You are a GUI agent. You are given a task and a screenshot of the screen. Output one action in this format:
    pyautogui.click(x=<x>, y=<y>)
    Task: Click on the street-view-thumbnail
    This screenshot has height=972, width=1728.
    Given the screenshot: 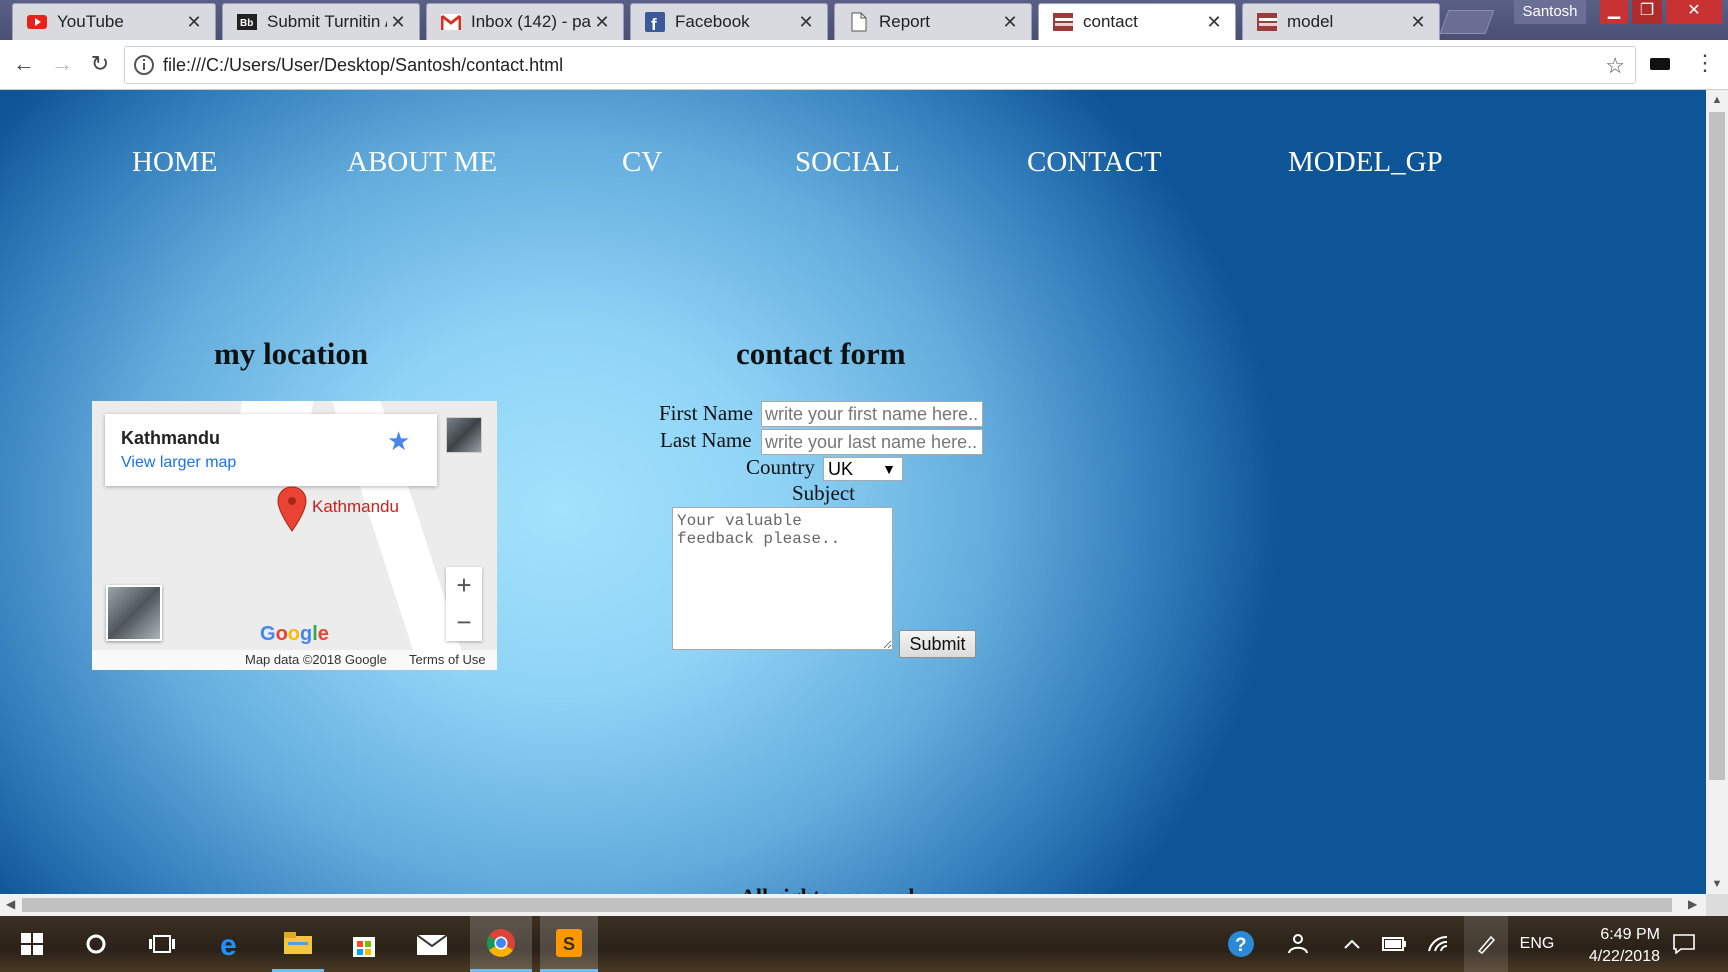 What is the action you would take?
    pyautogui.click(x=464, y=435)
    